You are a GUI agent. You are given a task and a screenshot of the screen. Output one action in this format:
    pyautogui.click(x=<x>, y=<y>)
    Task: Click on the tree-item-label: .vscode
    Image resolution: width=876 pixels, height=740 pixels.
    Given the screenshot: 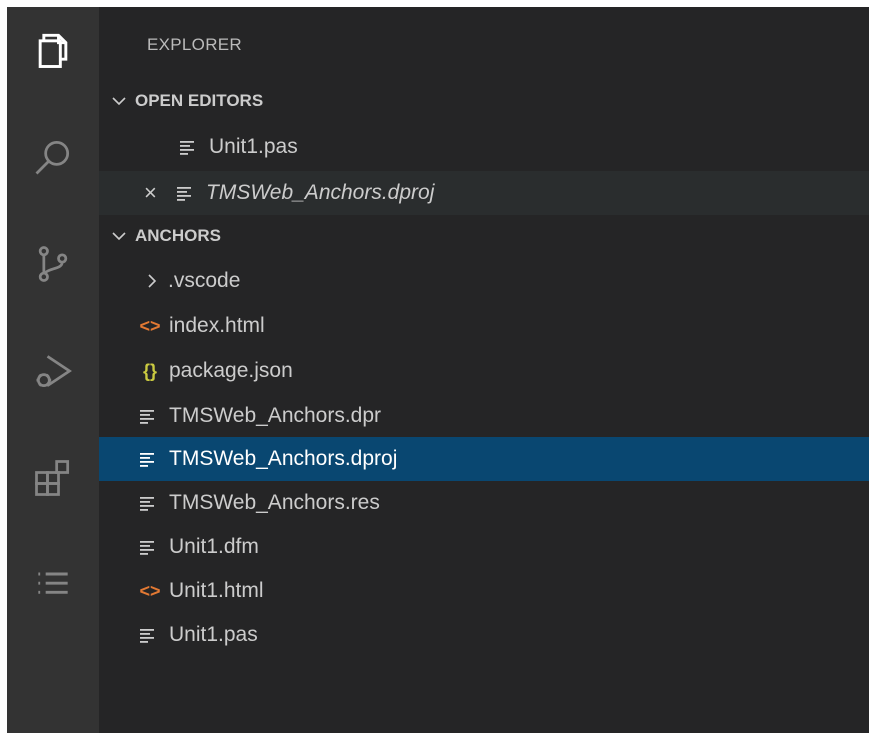 What is the action you would take?
    pyautogui.click(x=204, y=280)
    